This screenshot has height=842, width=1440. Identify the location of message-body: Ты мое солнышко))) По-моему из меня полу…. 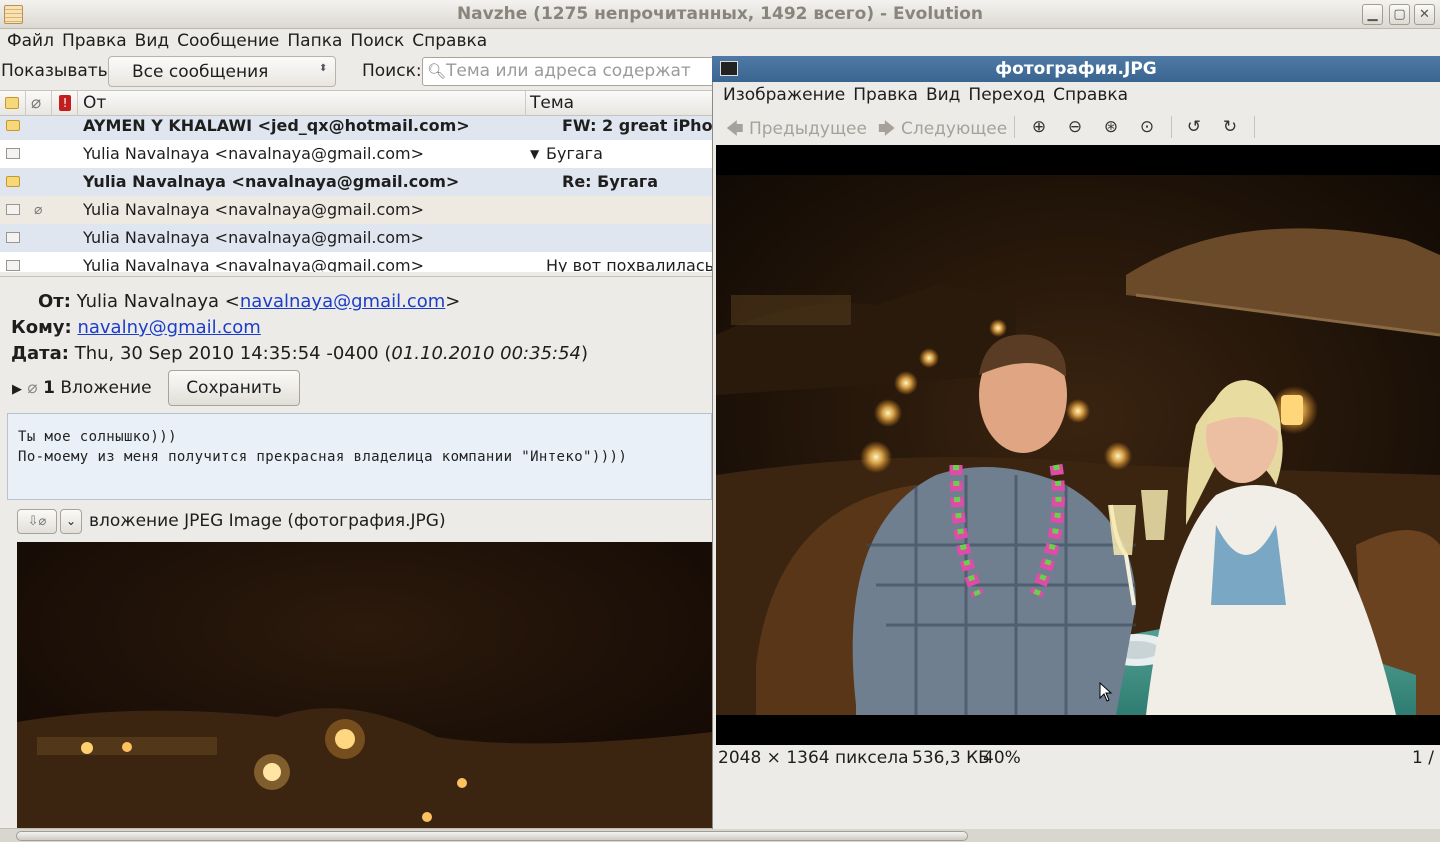
(359, 456).